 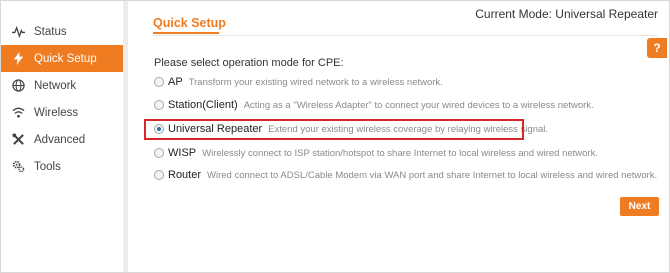 What do you see at coordinates (18, 86) in the screenshot?
I see `globe-icon` at bounding box center [18, 86].